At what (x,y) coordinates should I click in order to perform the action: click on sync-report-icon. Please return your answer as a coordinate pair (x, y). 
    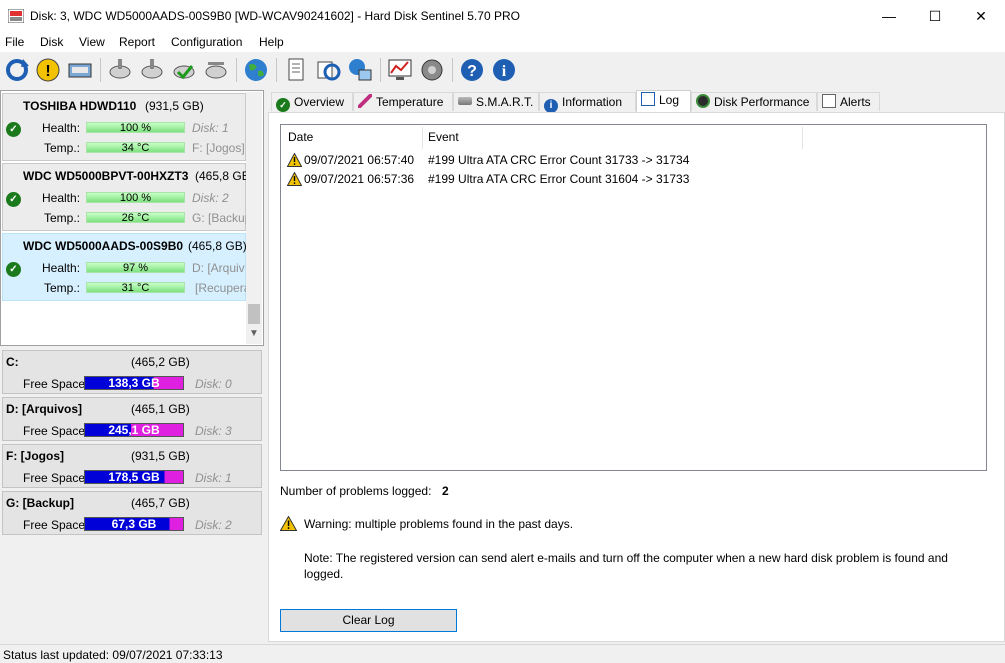
    Looking at the image, I should click on (328, 70).